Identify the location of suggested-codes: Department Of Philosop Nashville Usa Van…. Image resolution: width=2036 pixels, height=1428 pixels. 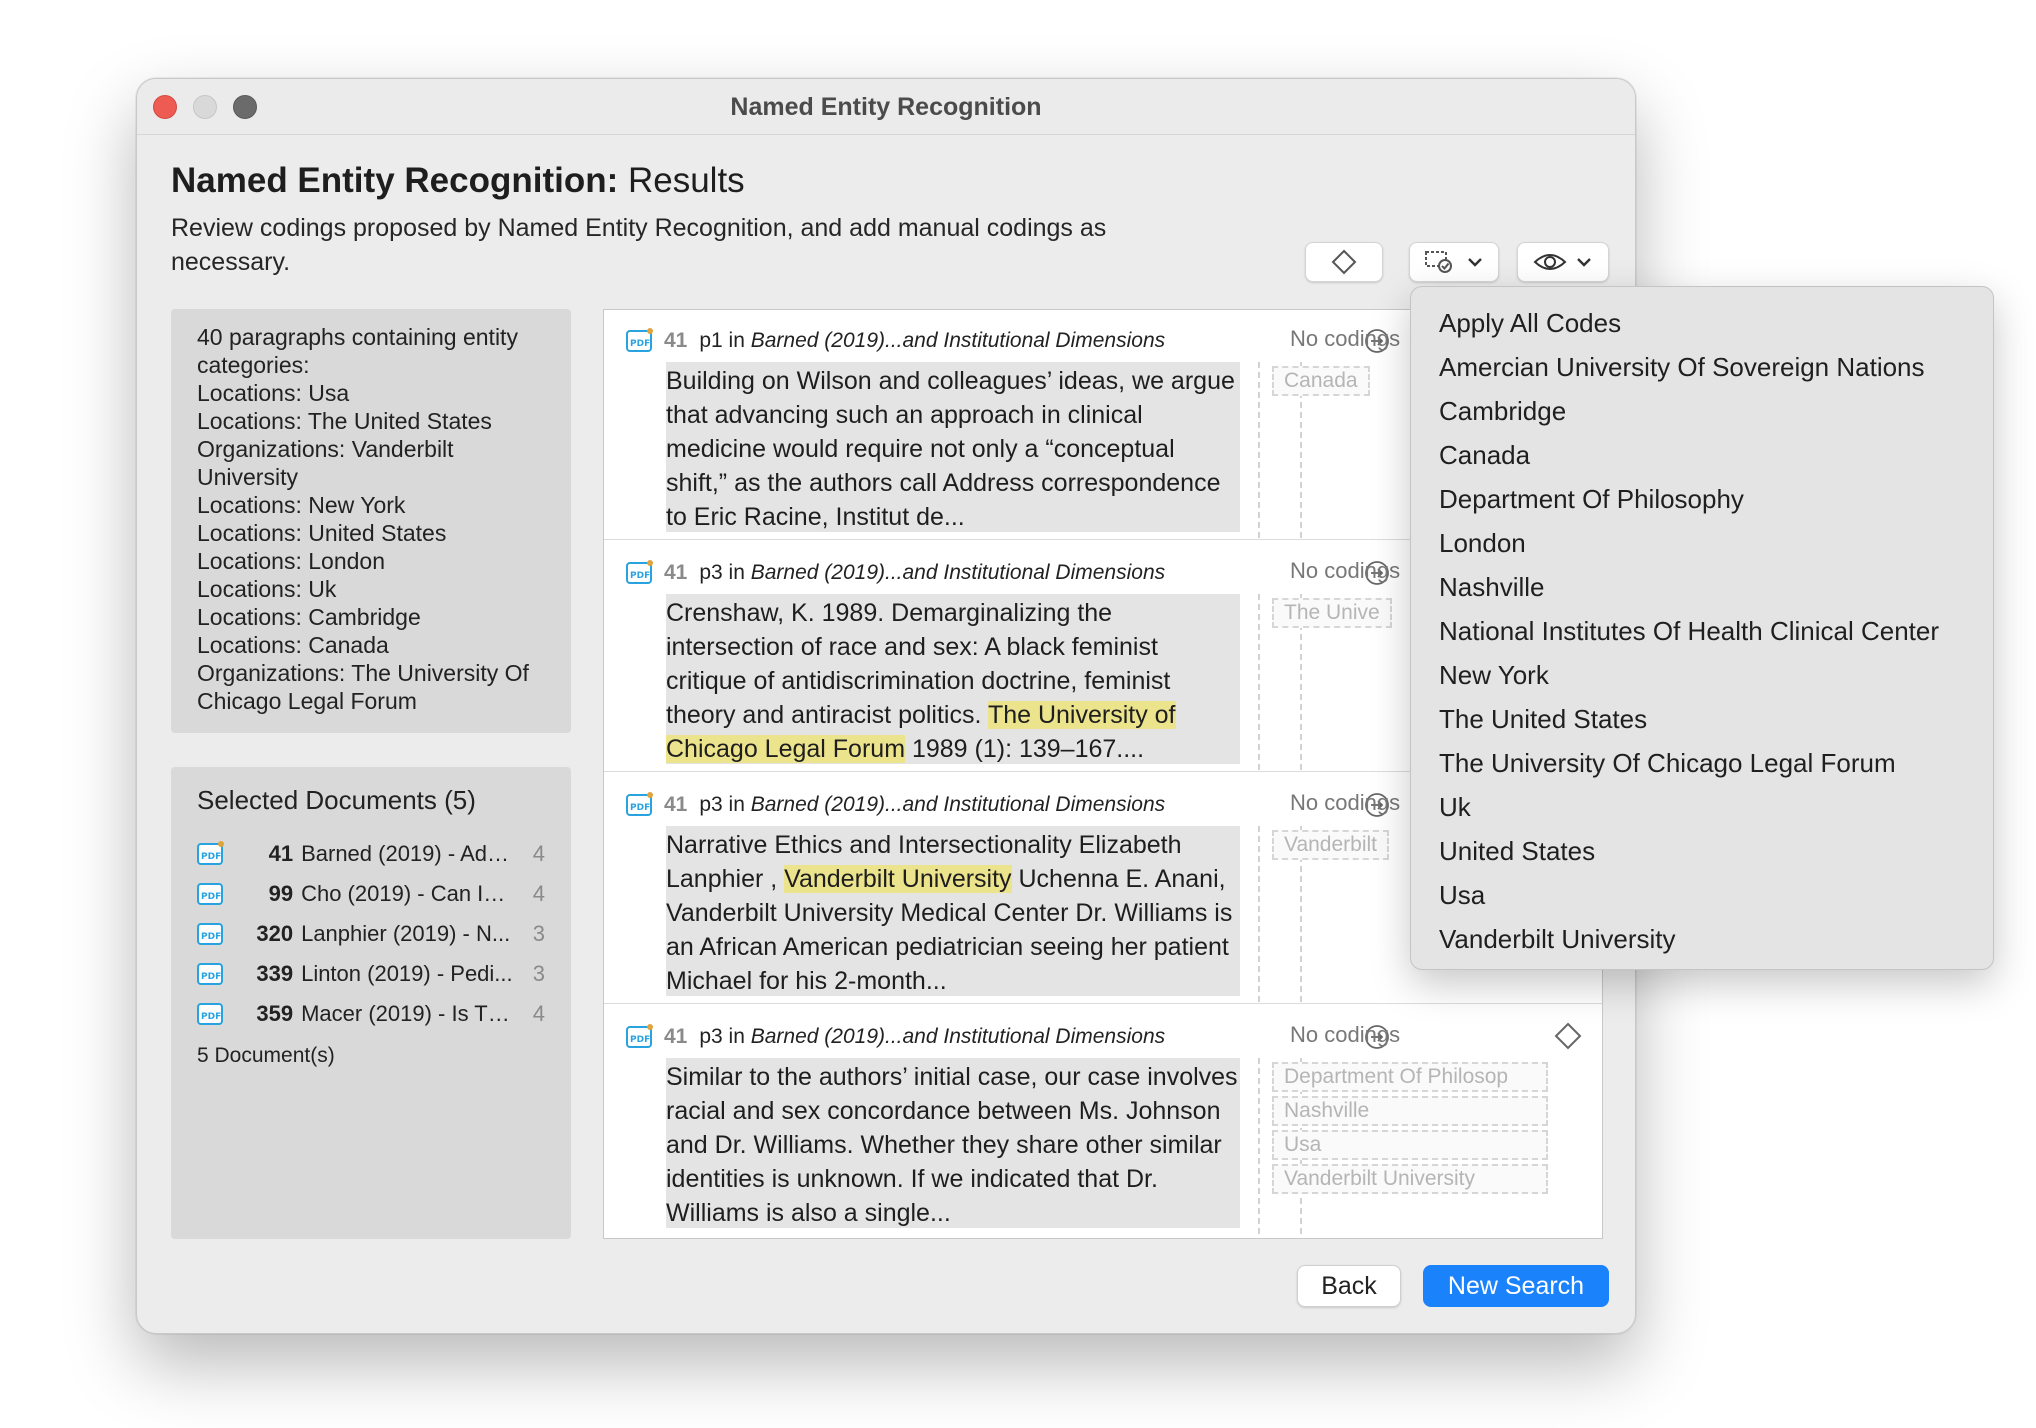
(1410, 1130).